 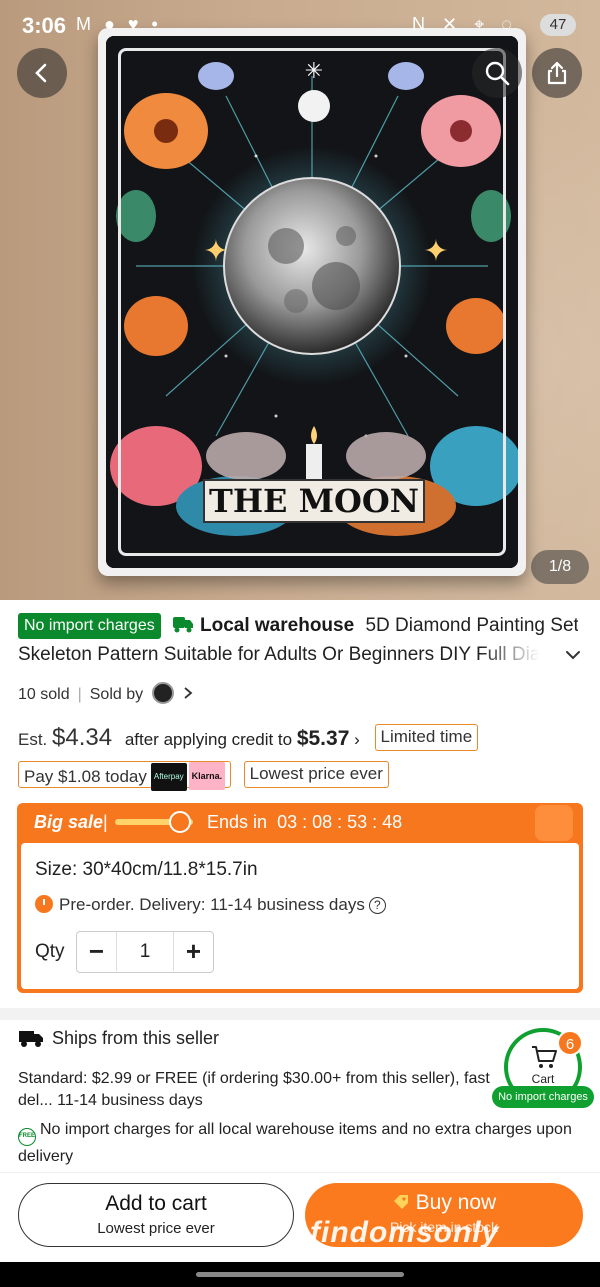 I want to click on buy-now-text: Buy now, so click(x=456, y=1202).